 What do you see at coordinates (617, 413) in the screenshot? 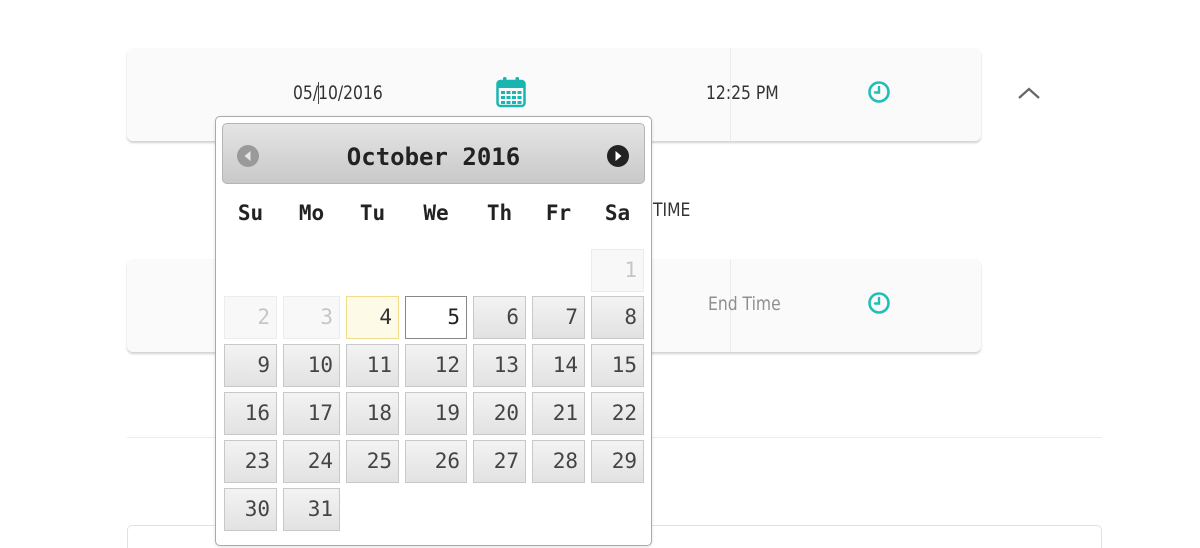
I see `calendar-day: 22` at bounding box center [617, 413].